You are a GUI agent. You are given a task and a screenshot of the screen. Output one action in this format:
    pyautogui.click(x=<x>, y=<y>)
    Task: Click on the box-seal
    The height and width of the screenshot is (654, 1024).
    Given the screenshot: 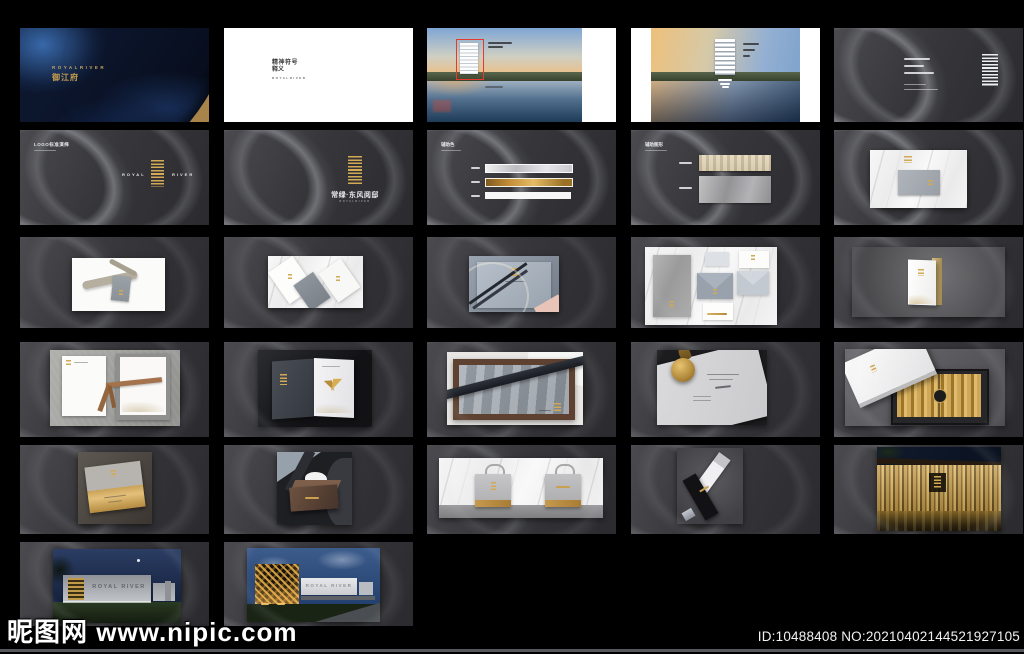 What is the action you would take?
    pyautogui.click(x=940, y=396)
    